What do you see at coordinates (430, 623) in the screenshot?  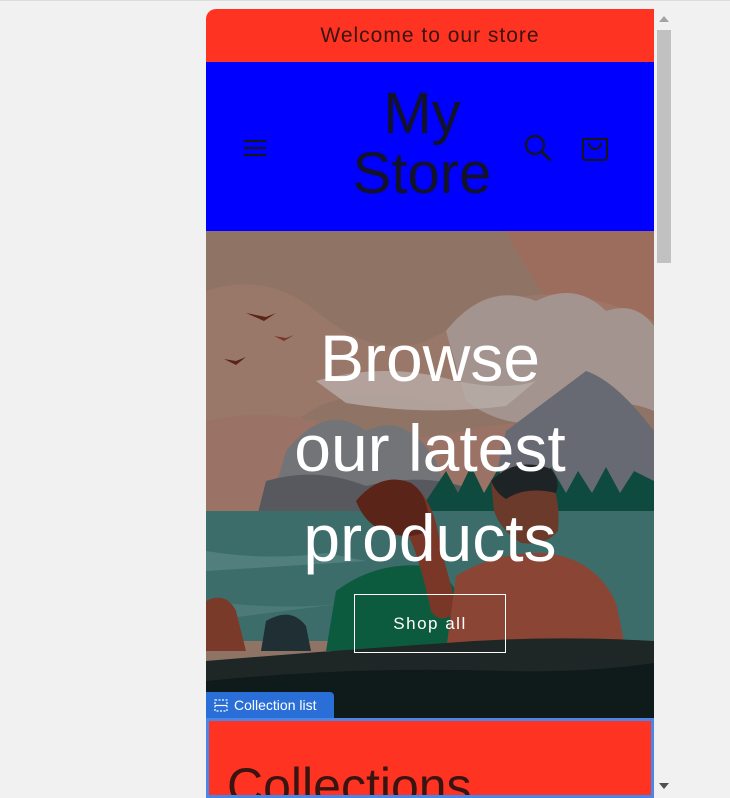 I see `shop-all-button: Shop all` at bounding box center [430, 623].